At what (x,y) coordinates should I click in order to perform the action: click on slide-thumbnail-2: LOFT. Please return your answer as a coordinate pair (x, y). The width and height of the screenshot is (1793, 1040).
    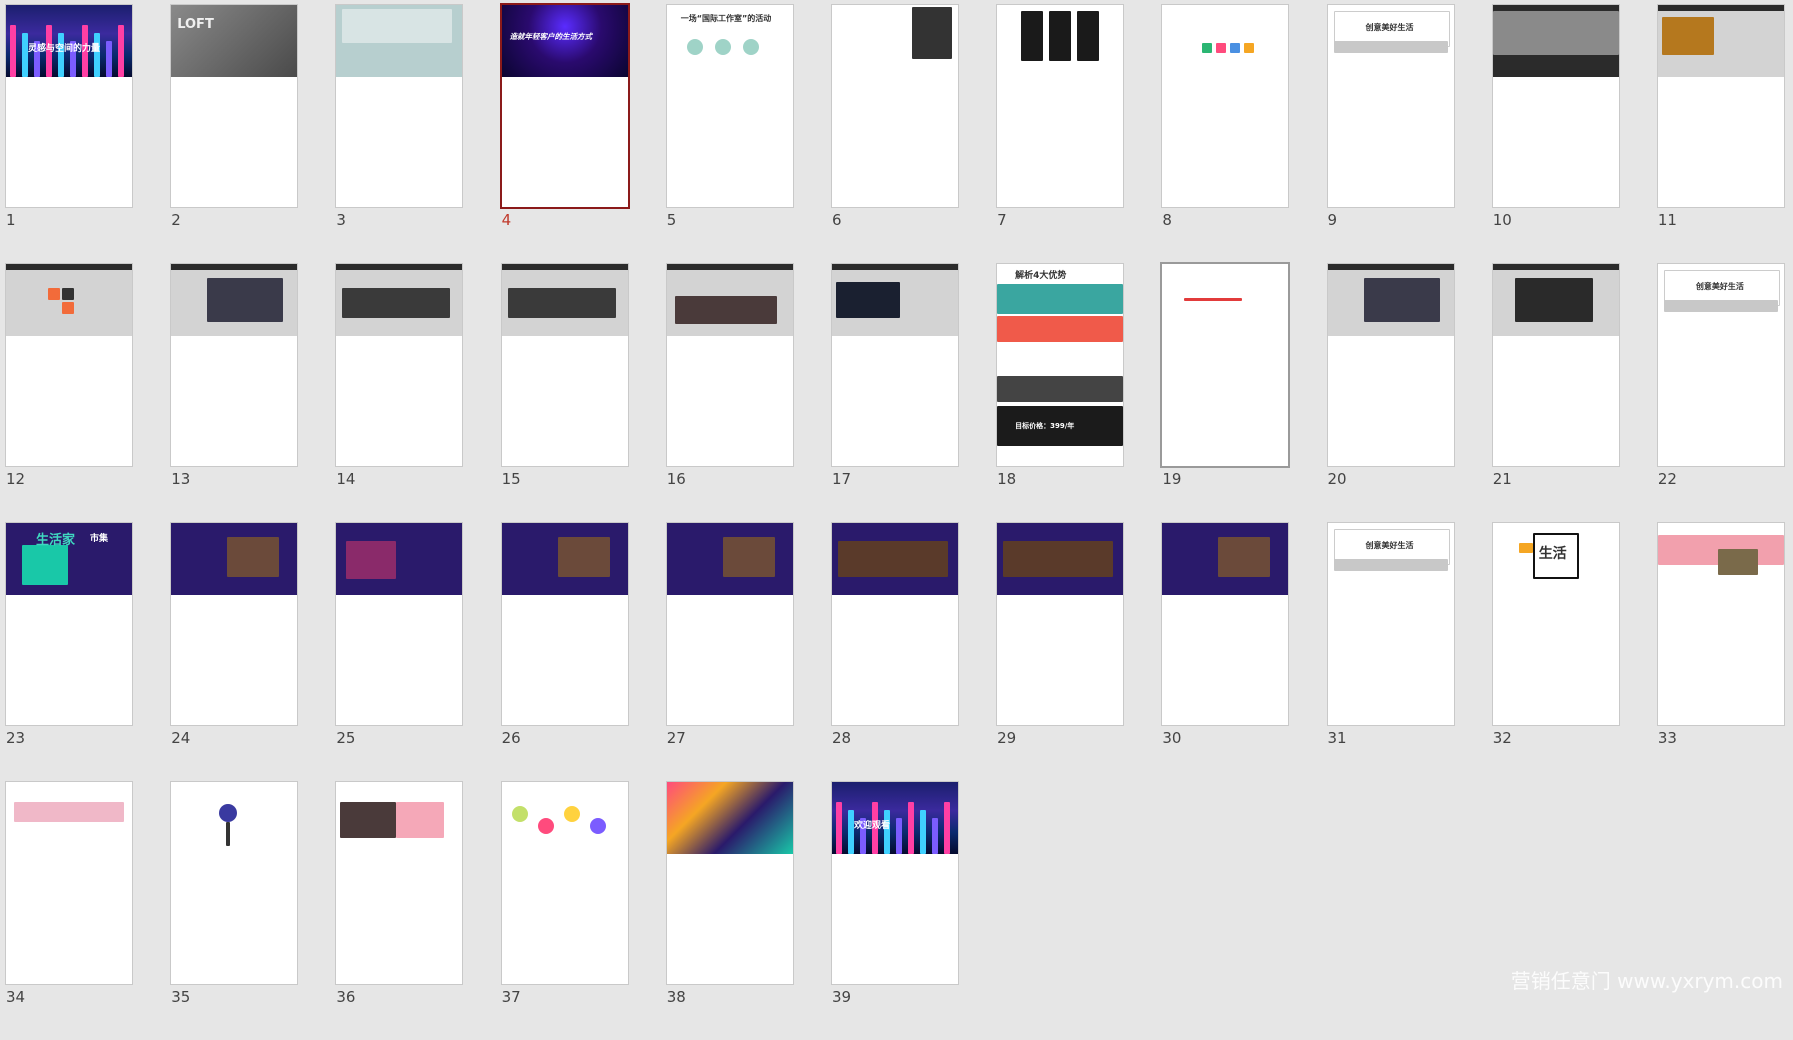
    Looking at the image, I should click on (234, 106).